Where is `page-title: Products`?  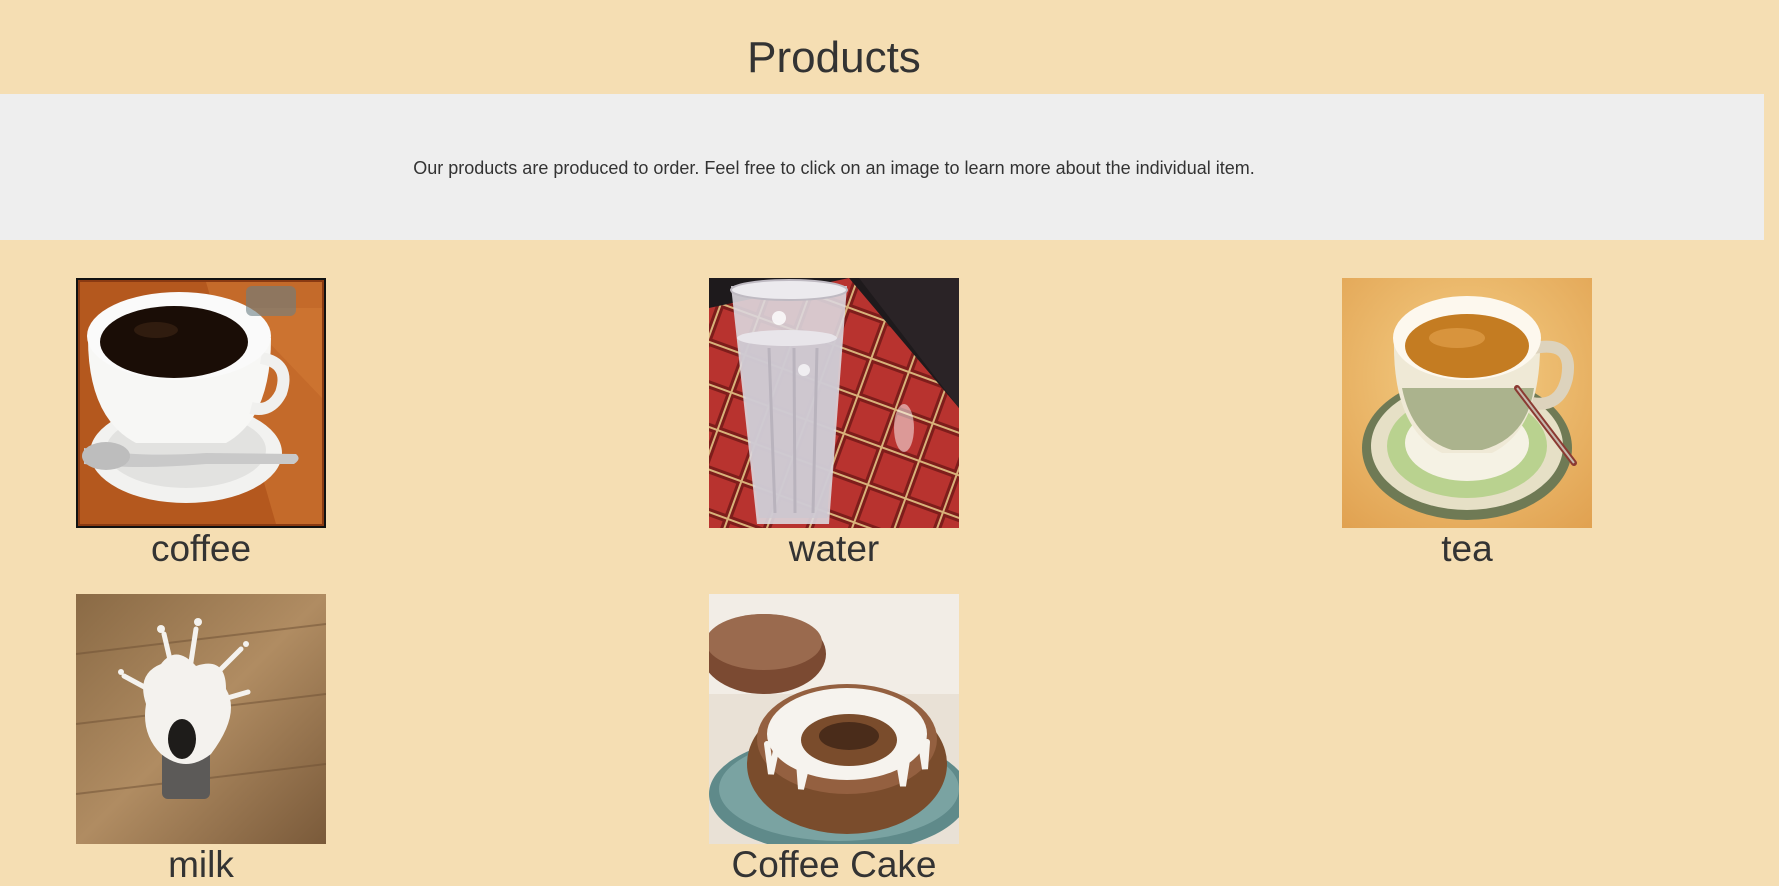
page-title: Products is located at coordinates (834, 57).